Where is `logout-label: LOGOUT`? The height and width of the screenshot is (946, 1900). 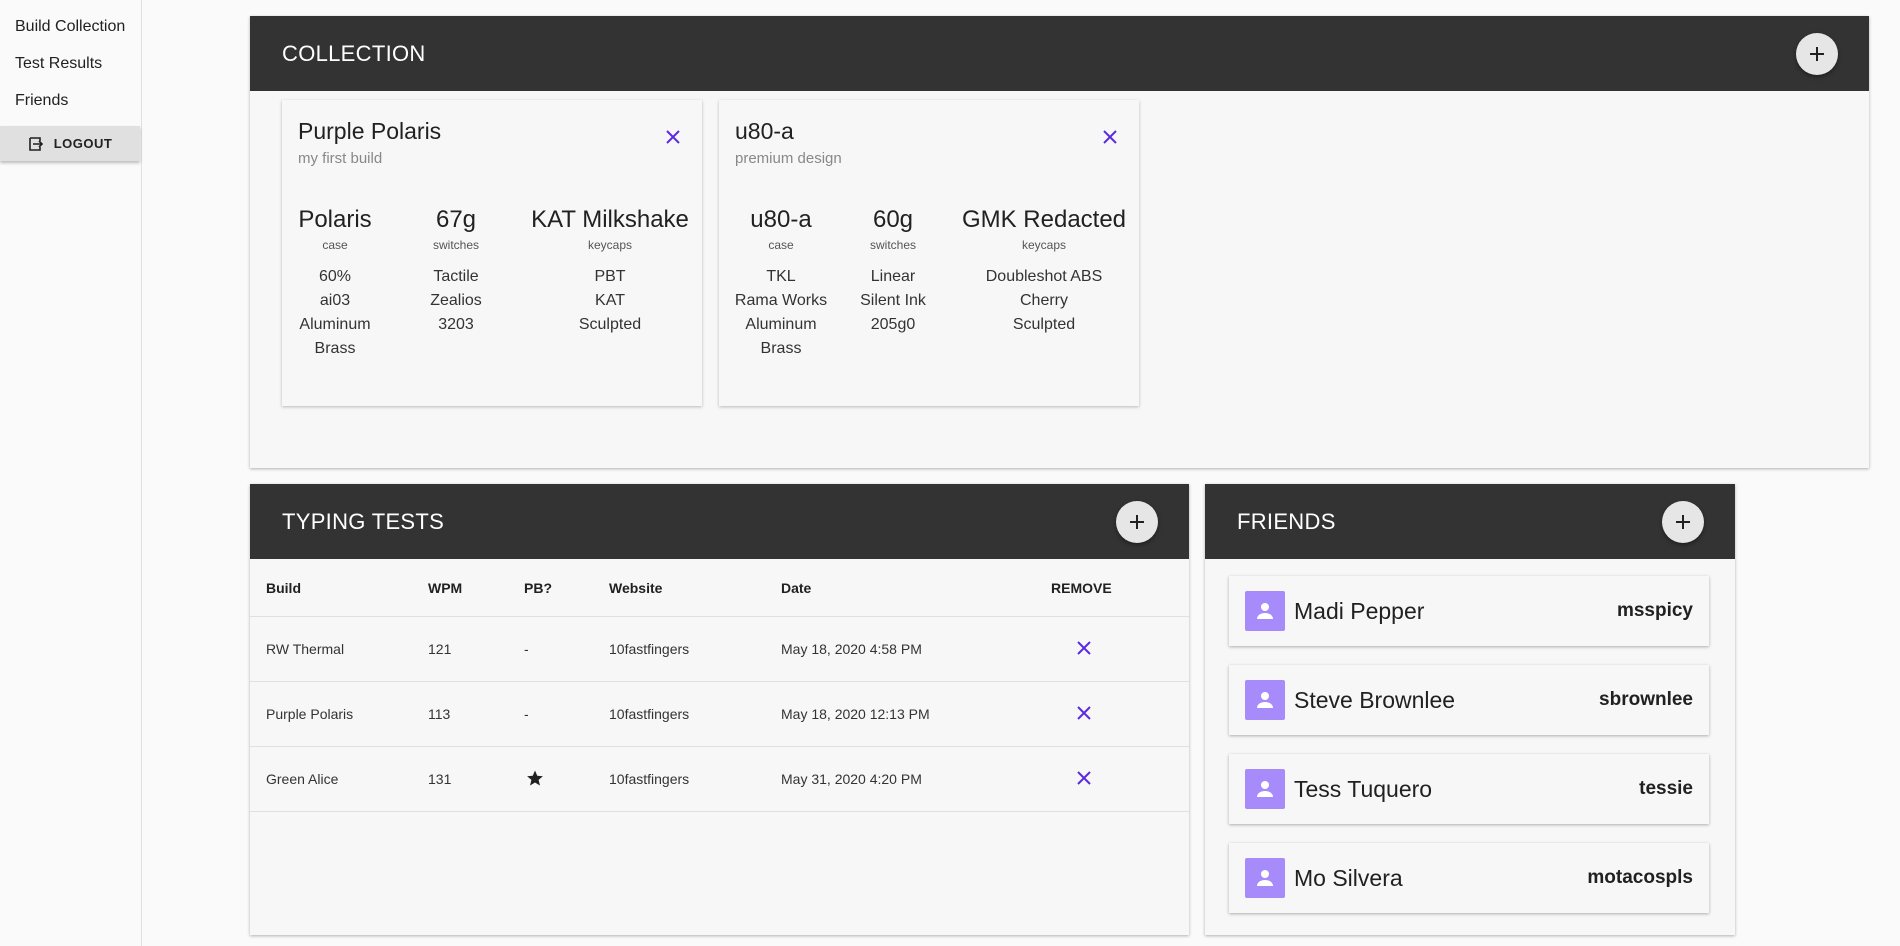
logout-label: LOGOUT is located at coordinates (83, 143).